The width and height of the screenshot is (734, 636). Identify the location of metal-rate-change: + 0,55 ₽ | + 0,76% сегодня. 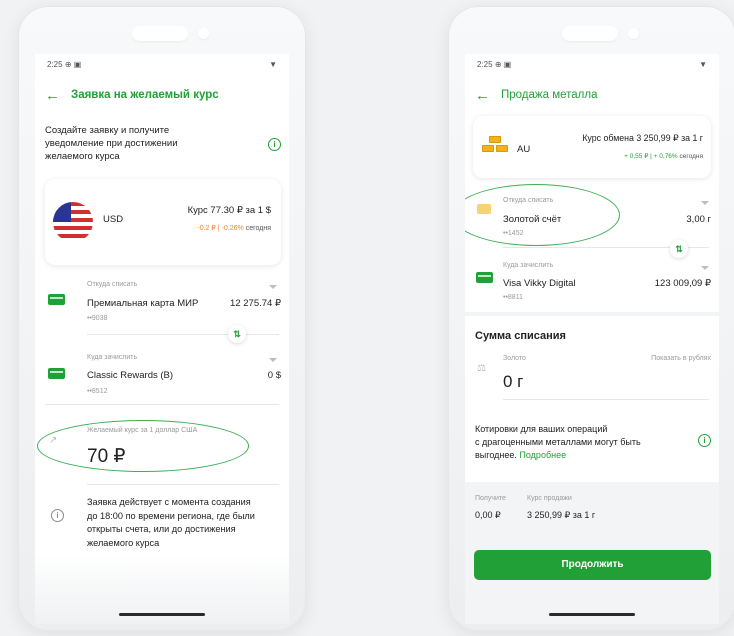
(663, 156).